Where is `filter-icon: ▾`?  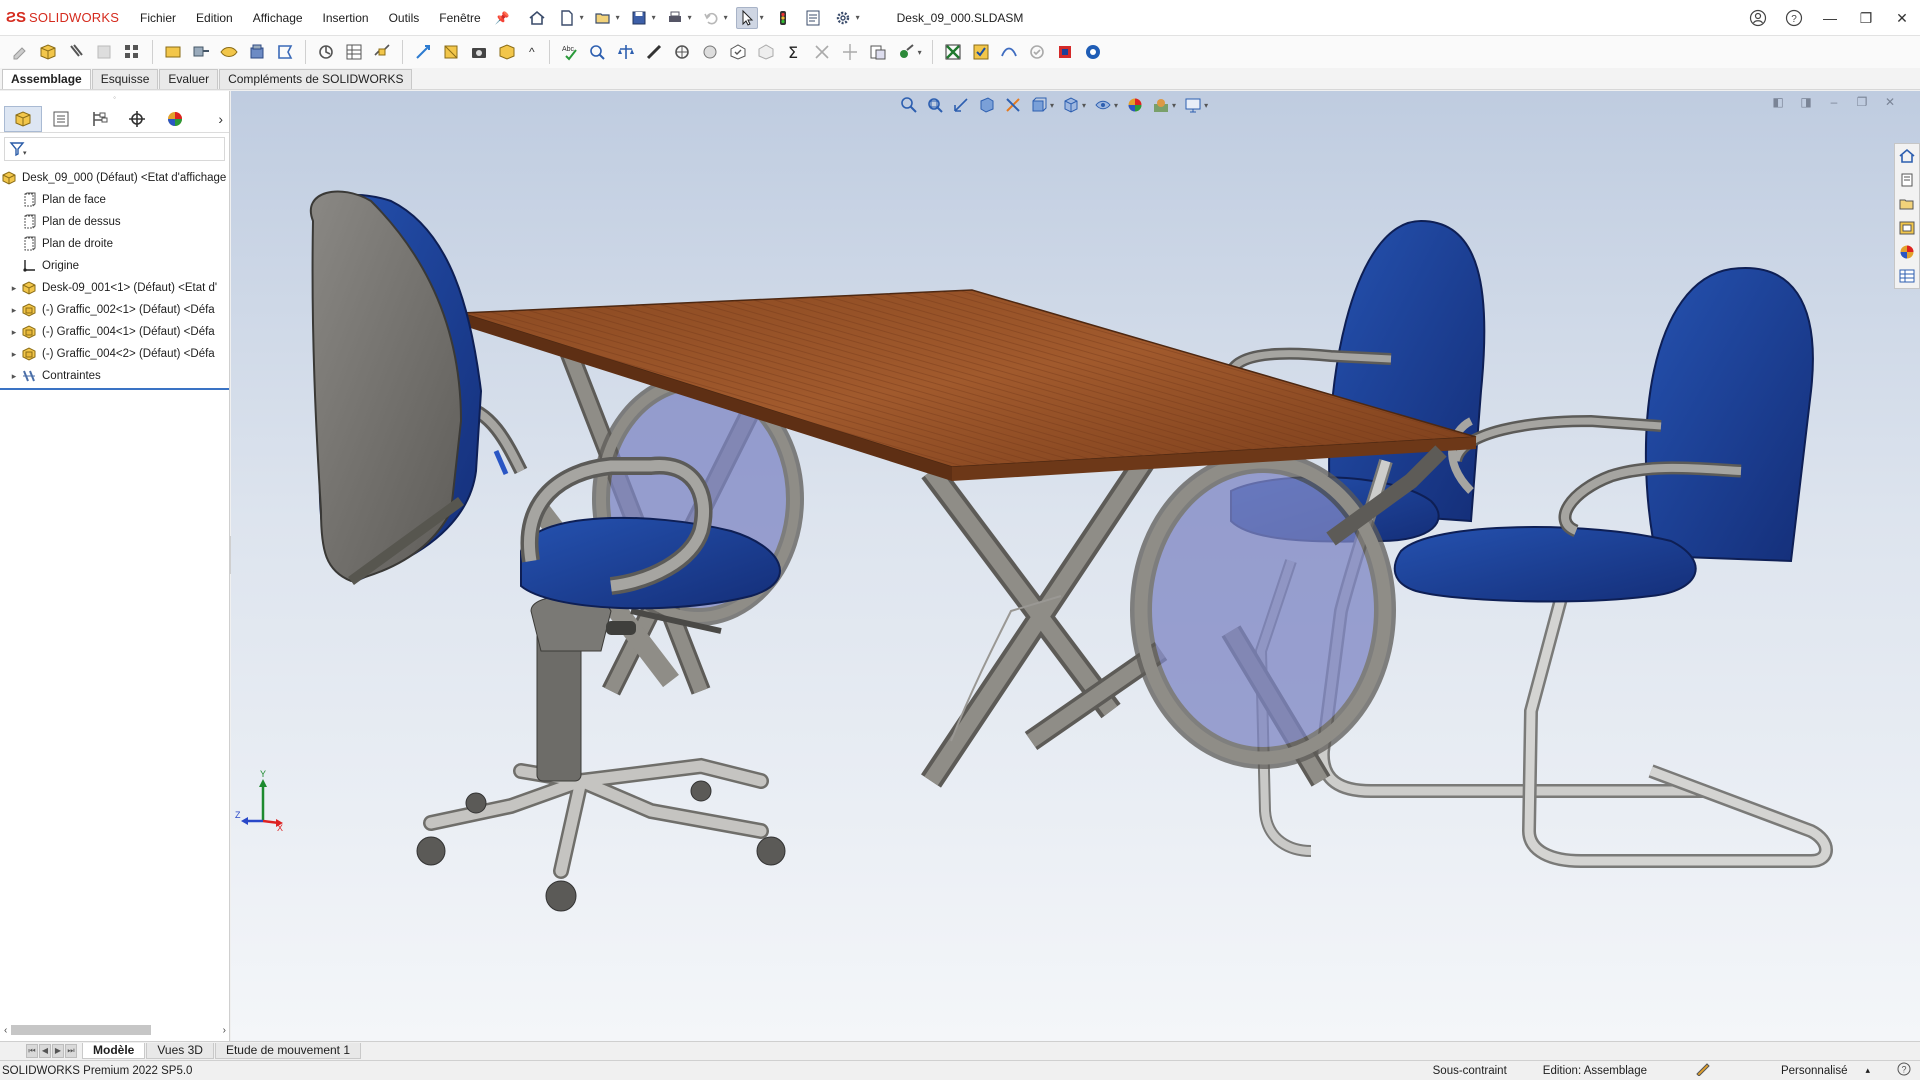 filter-icon: ▾ is located at coordinates (18, 149).